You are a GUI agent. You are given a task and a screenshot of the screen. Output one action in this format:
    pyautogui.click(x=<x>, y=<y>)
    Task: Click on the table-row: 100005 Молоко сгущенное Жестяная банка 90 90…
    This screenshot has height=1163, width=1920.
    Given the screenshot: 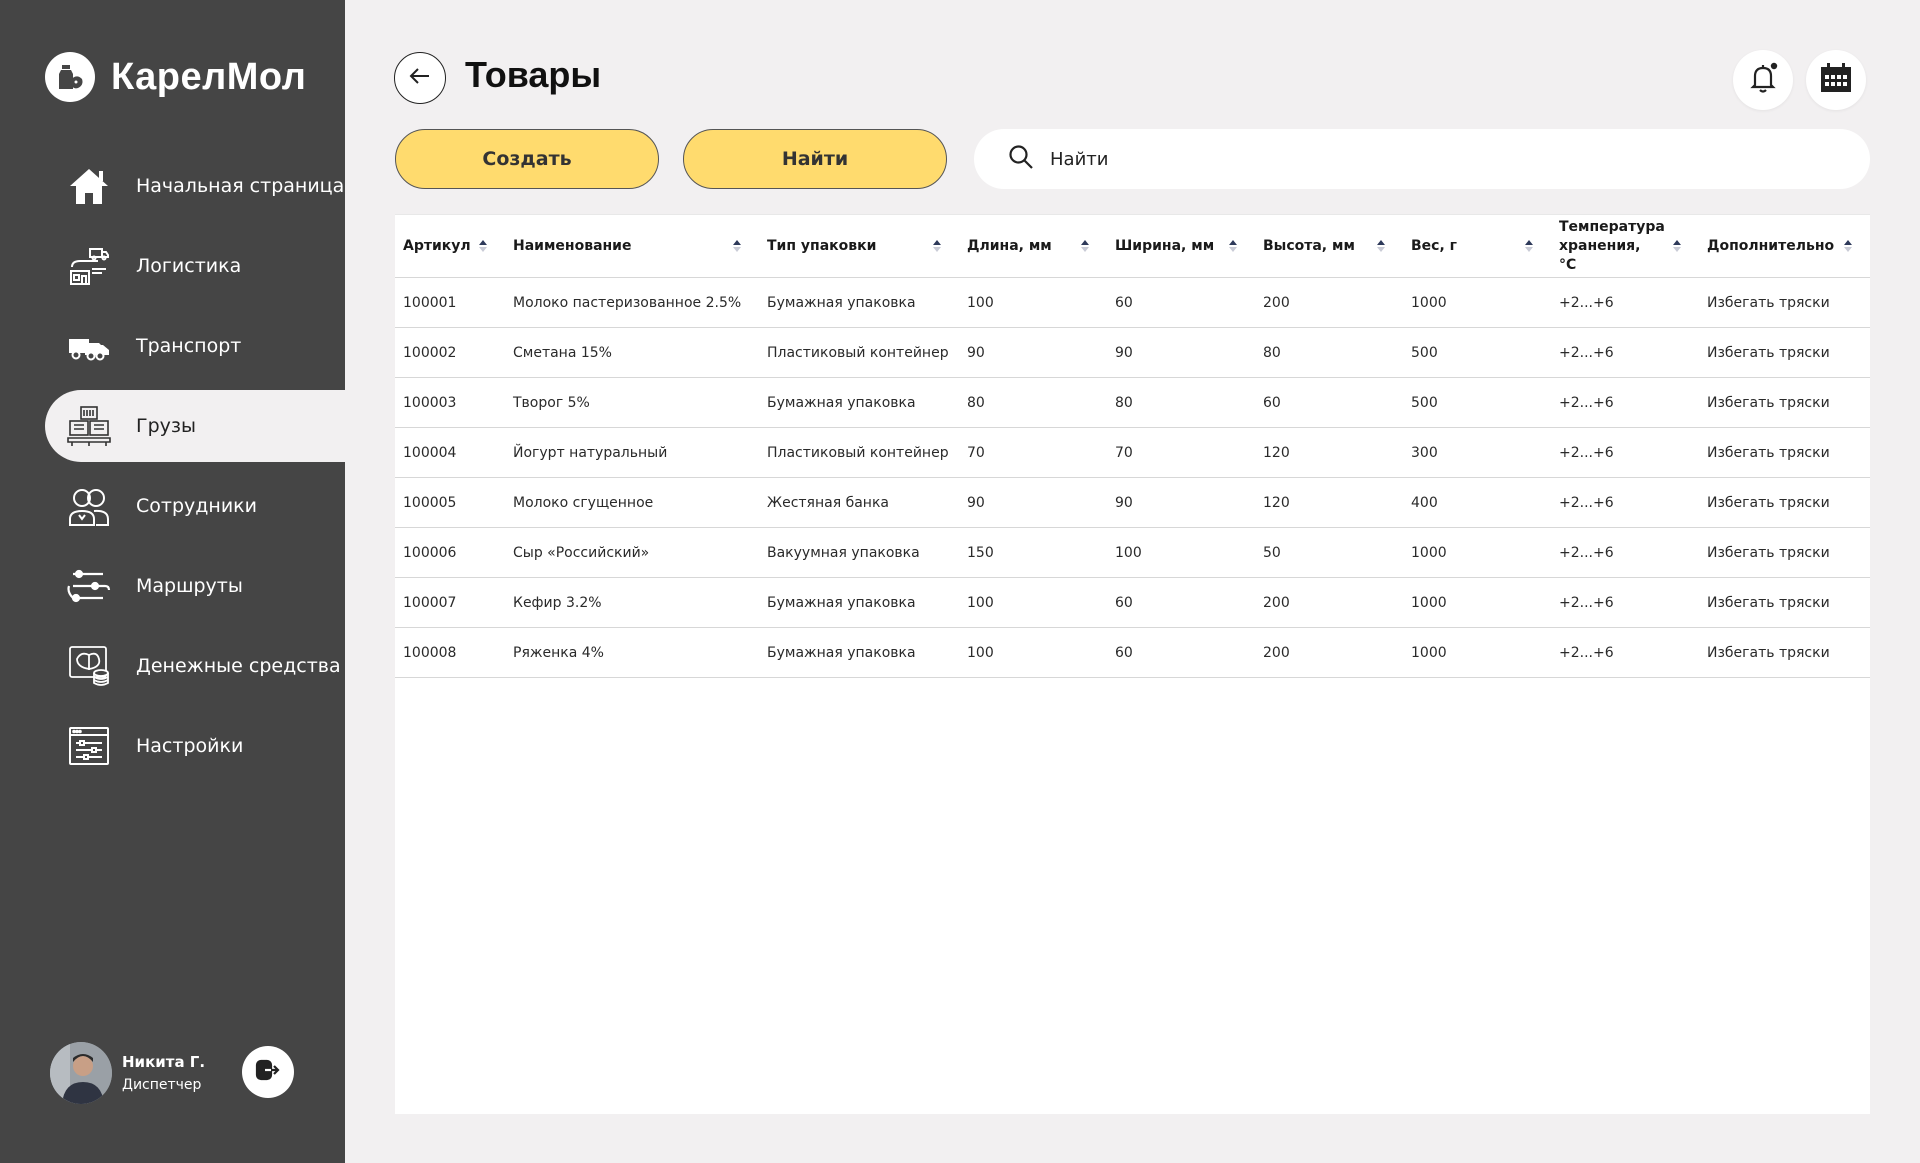 What is the action you would take?
    pyautogui.click(x=1132, y=502)
    